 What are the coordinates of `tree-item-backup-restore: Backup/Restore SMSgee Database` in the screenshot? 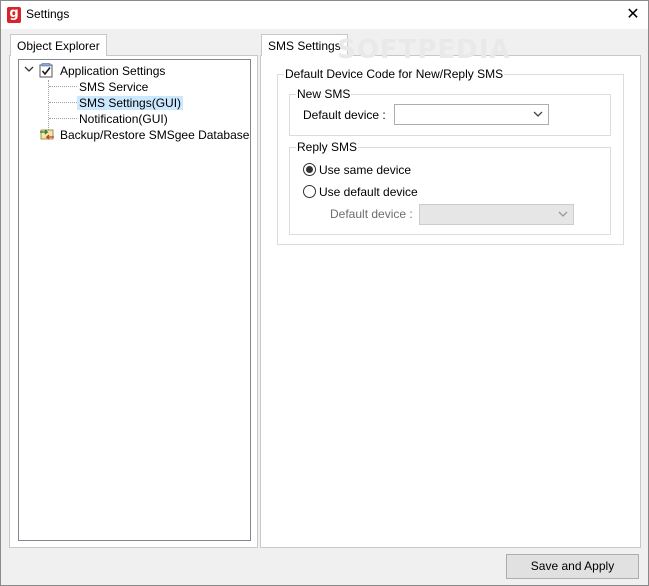 It's located at (154, 135).